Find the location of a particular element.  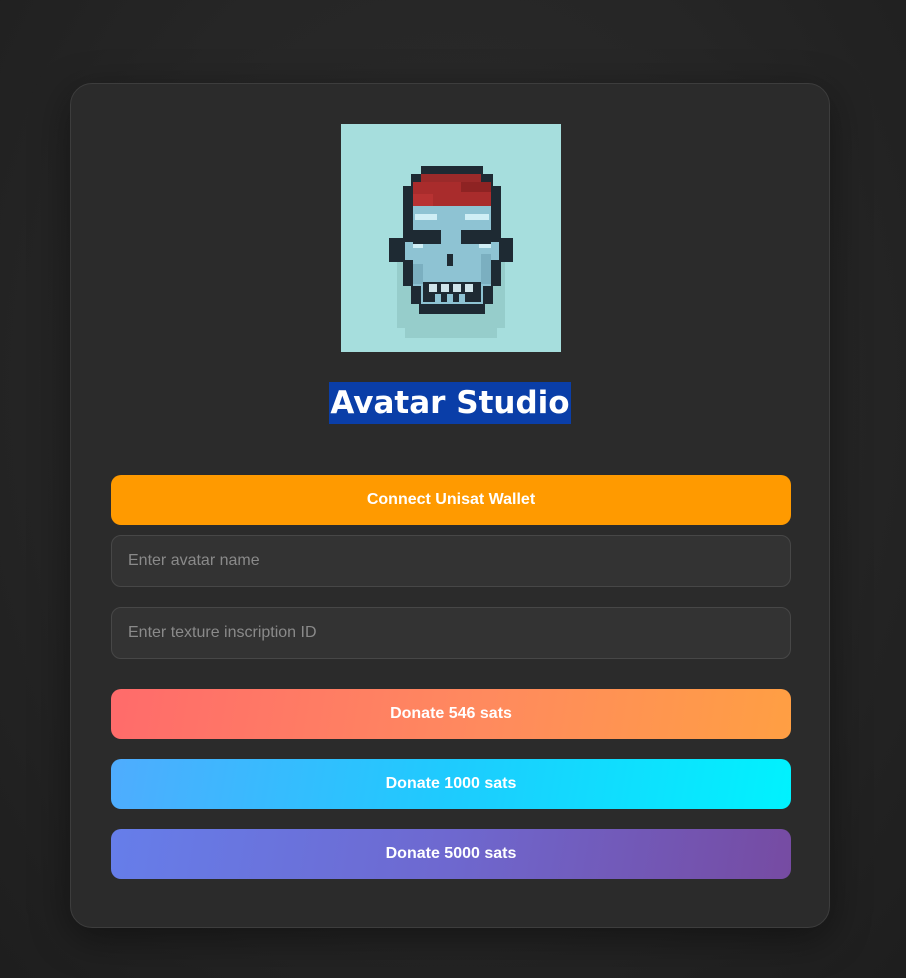

page-title-container: Avatar Studio is located at coordinates (450, 404).